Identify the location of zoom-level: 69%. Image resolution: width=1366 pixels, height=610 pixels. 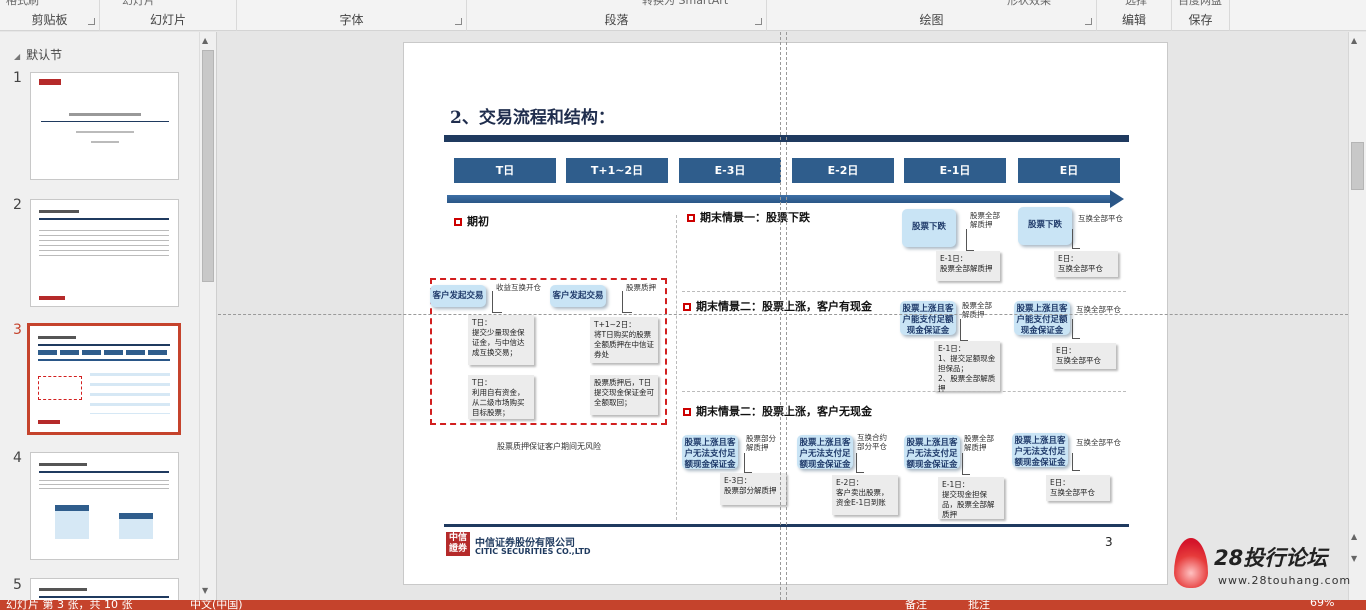
(1322, 604).